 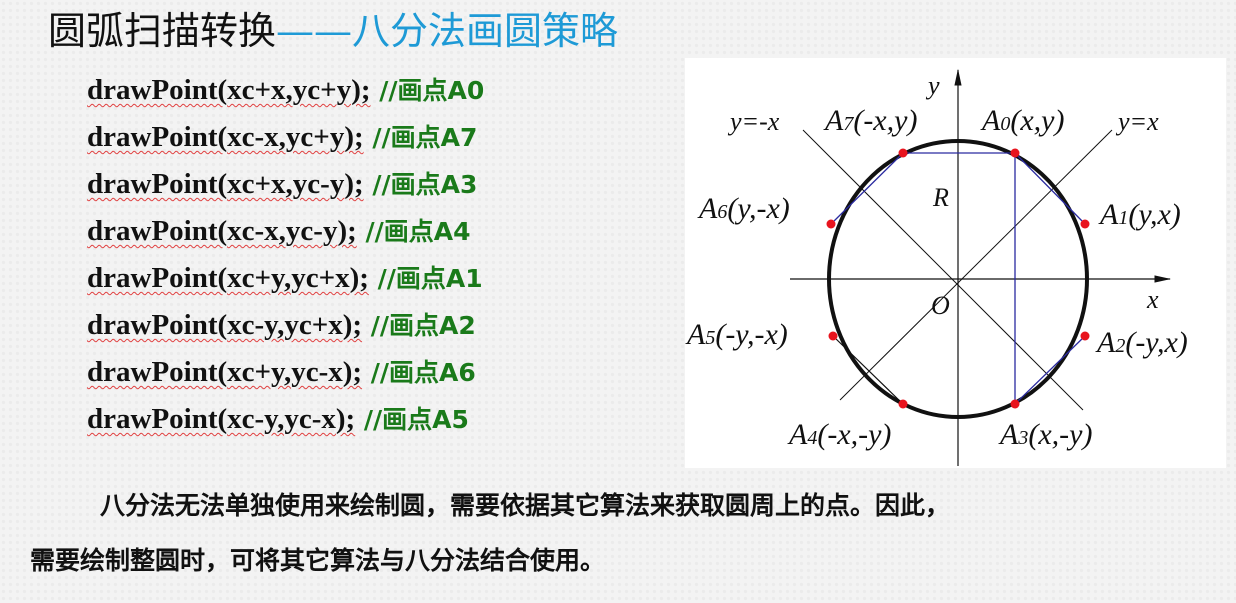 What do you see at coordinates (1022, 120) in the screenshot?
I see `label-a0: A0(x,y)` at bounding box center [1022, 120].